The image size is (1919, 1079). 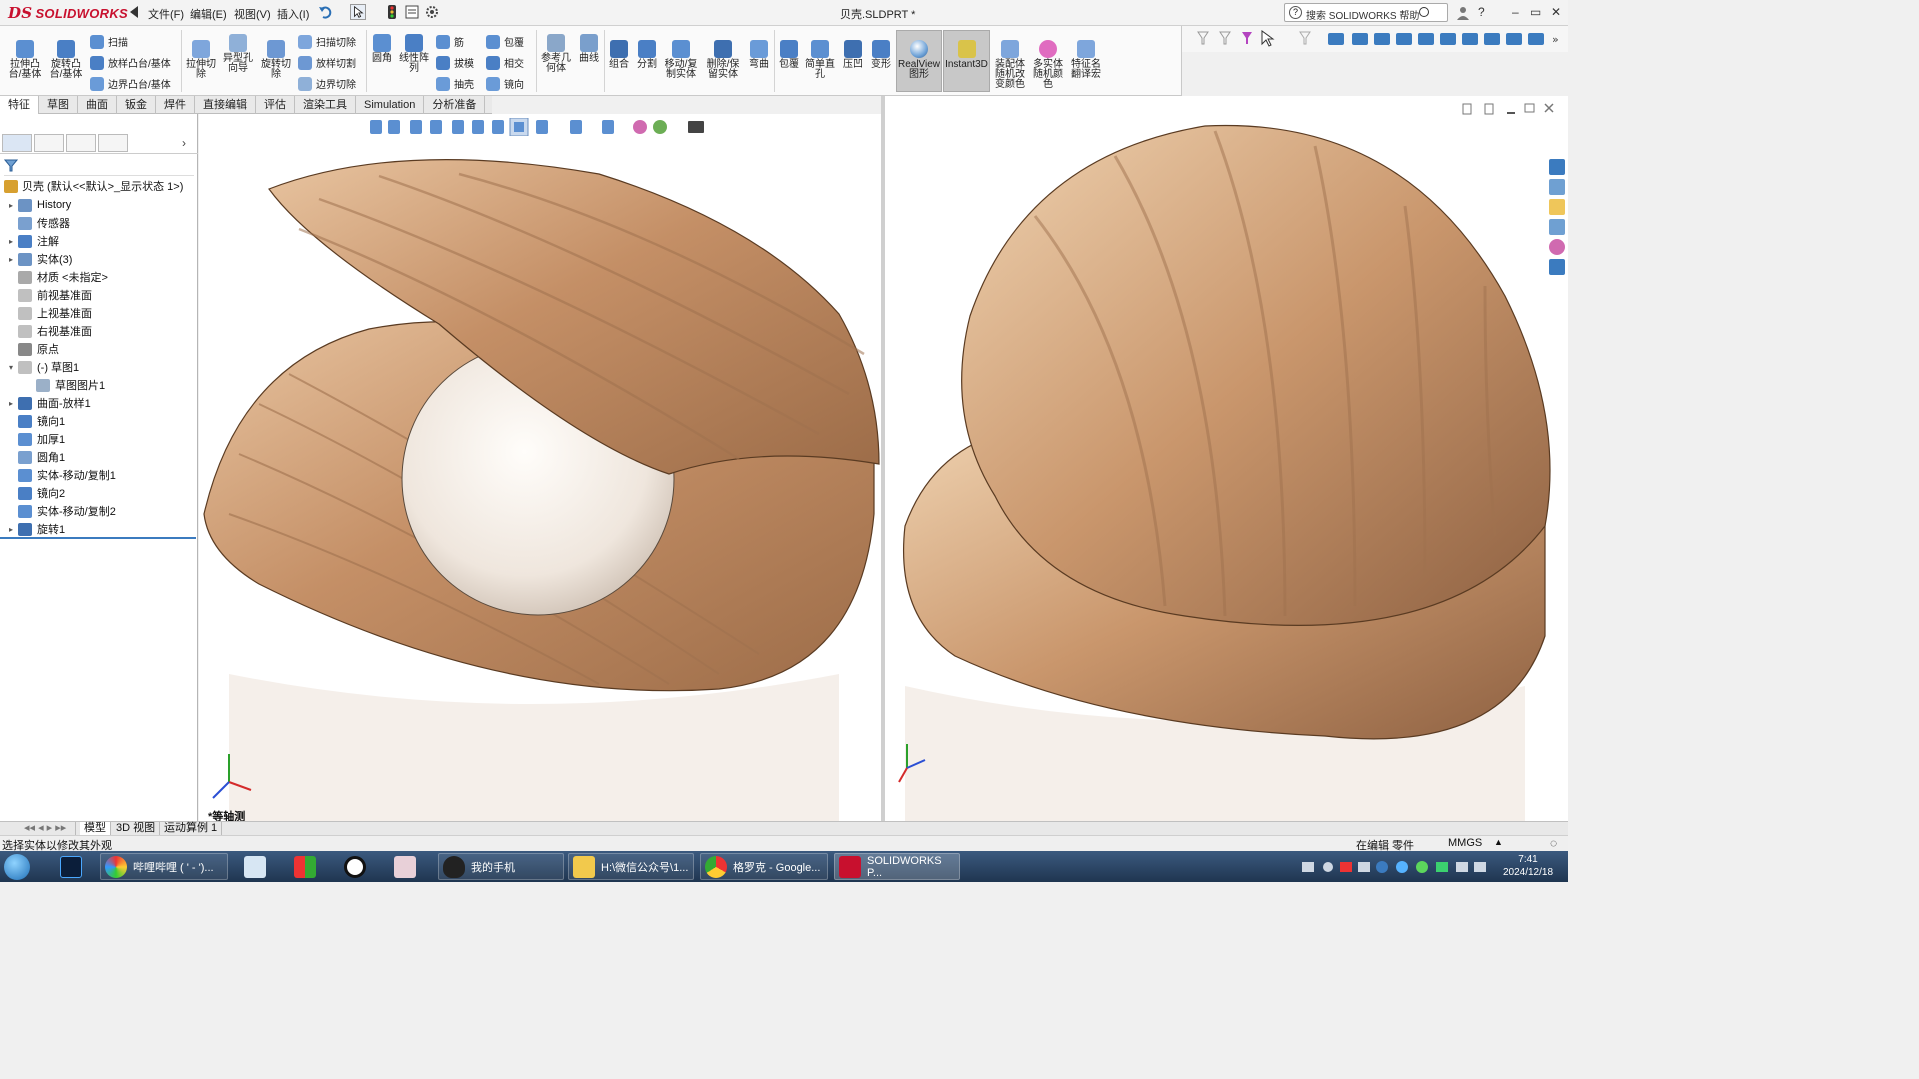 I want to click on start-button, so click(x=22, y=866).